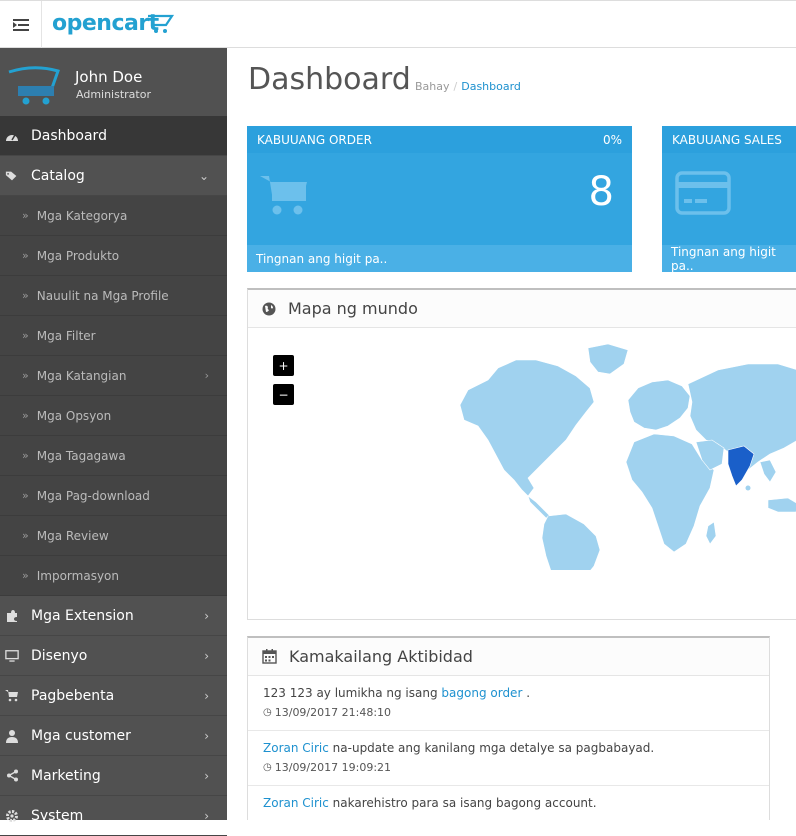  I want to click on calendar-icon, so click(269, 656).